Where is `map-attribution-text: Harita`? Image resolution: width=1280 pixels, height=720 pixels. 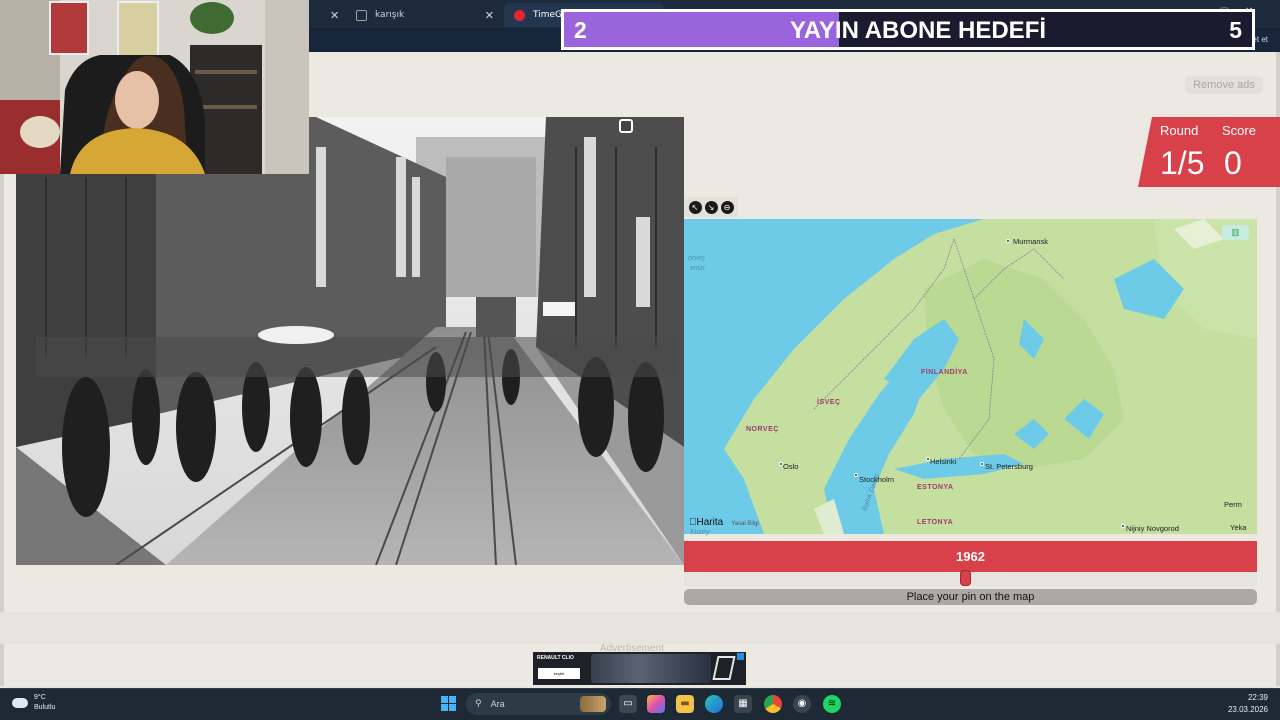 map-attribution-text: Harita is located at coordinates (706, 522).